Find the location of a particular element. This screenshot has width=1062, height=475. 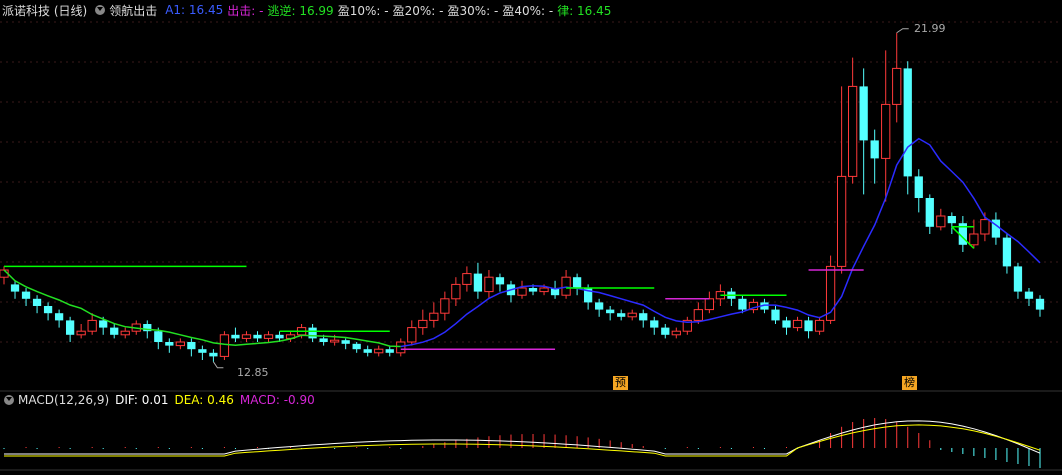

y20-value: 盈20%: - is located at coordinates (418, 10).